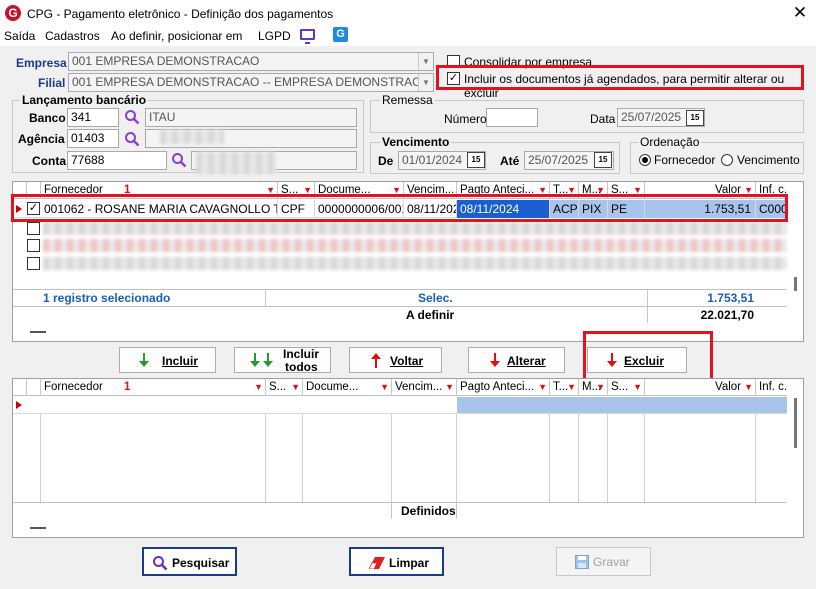  Describe the element at coordinates (117, 160) in the screenshot. I see `conta-input: 77688` at that location.